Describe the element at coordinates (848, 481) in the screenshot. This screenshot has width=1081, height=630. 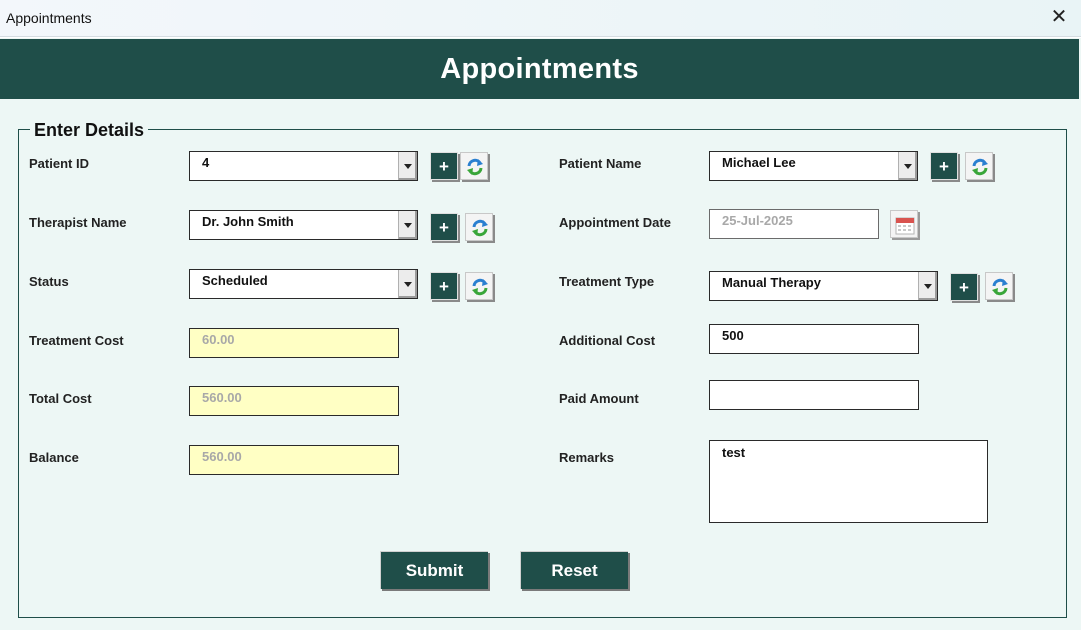
I see `remarks-textarea: test` at that location.